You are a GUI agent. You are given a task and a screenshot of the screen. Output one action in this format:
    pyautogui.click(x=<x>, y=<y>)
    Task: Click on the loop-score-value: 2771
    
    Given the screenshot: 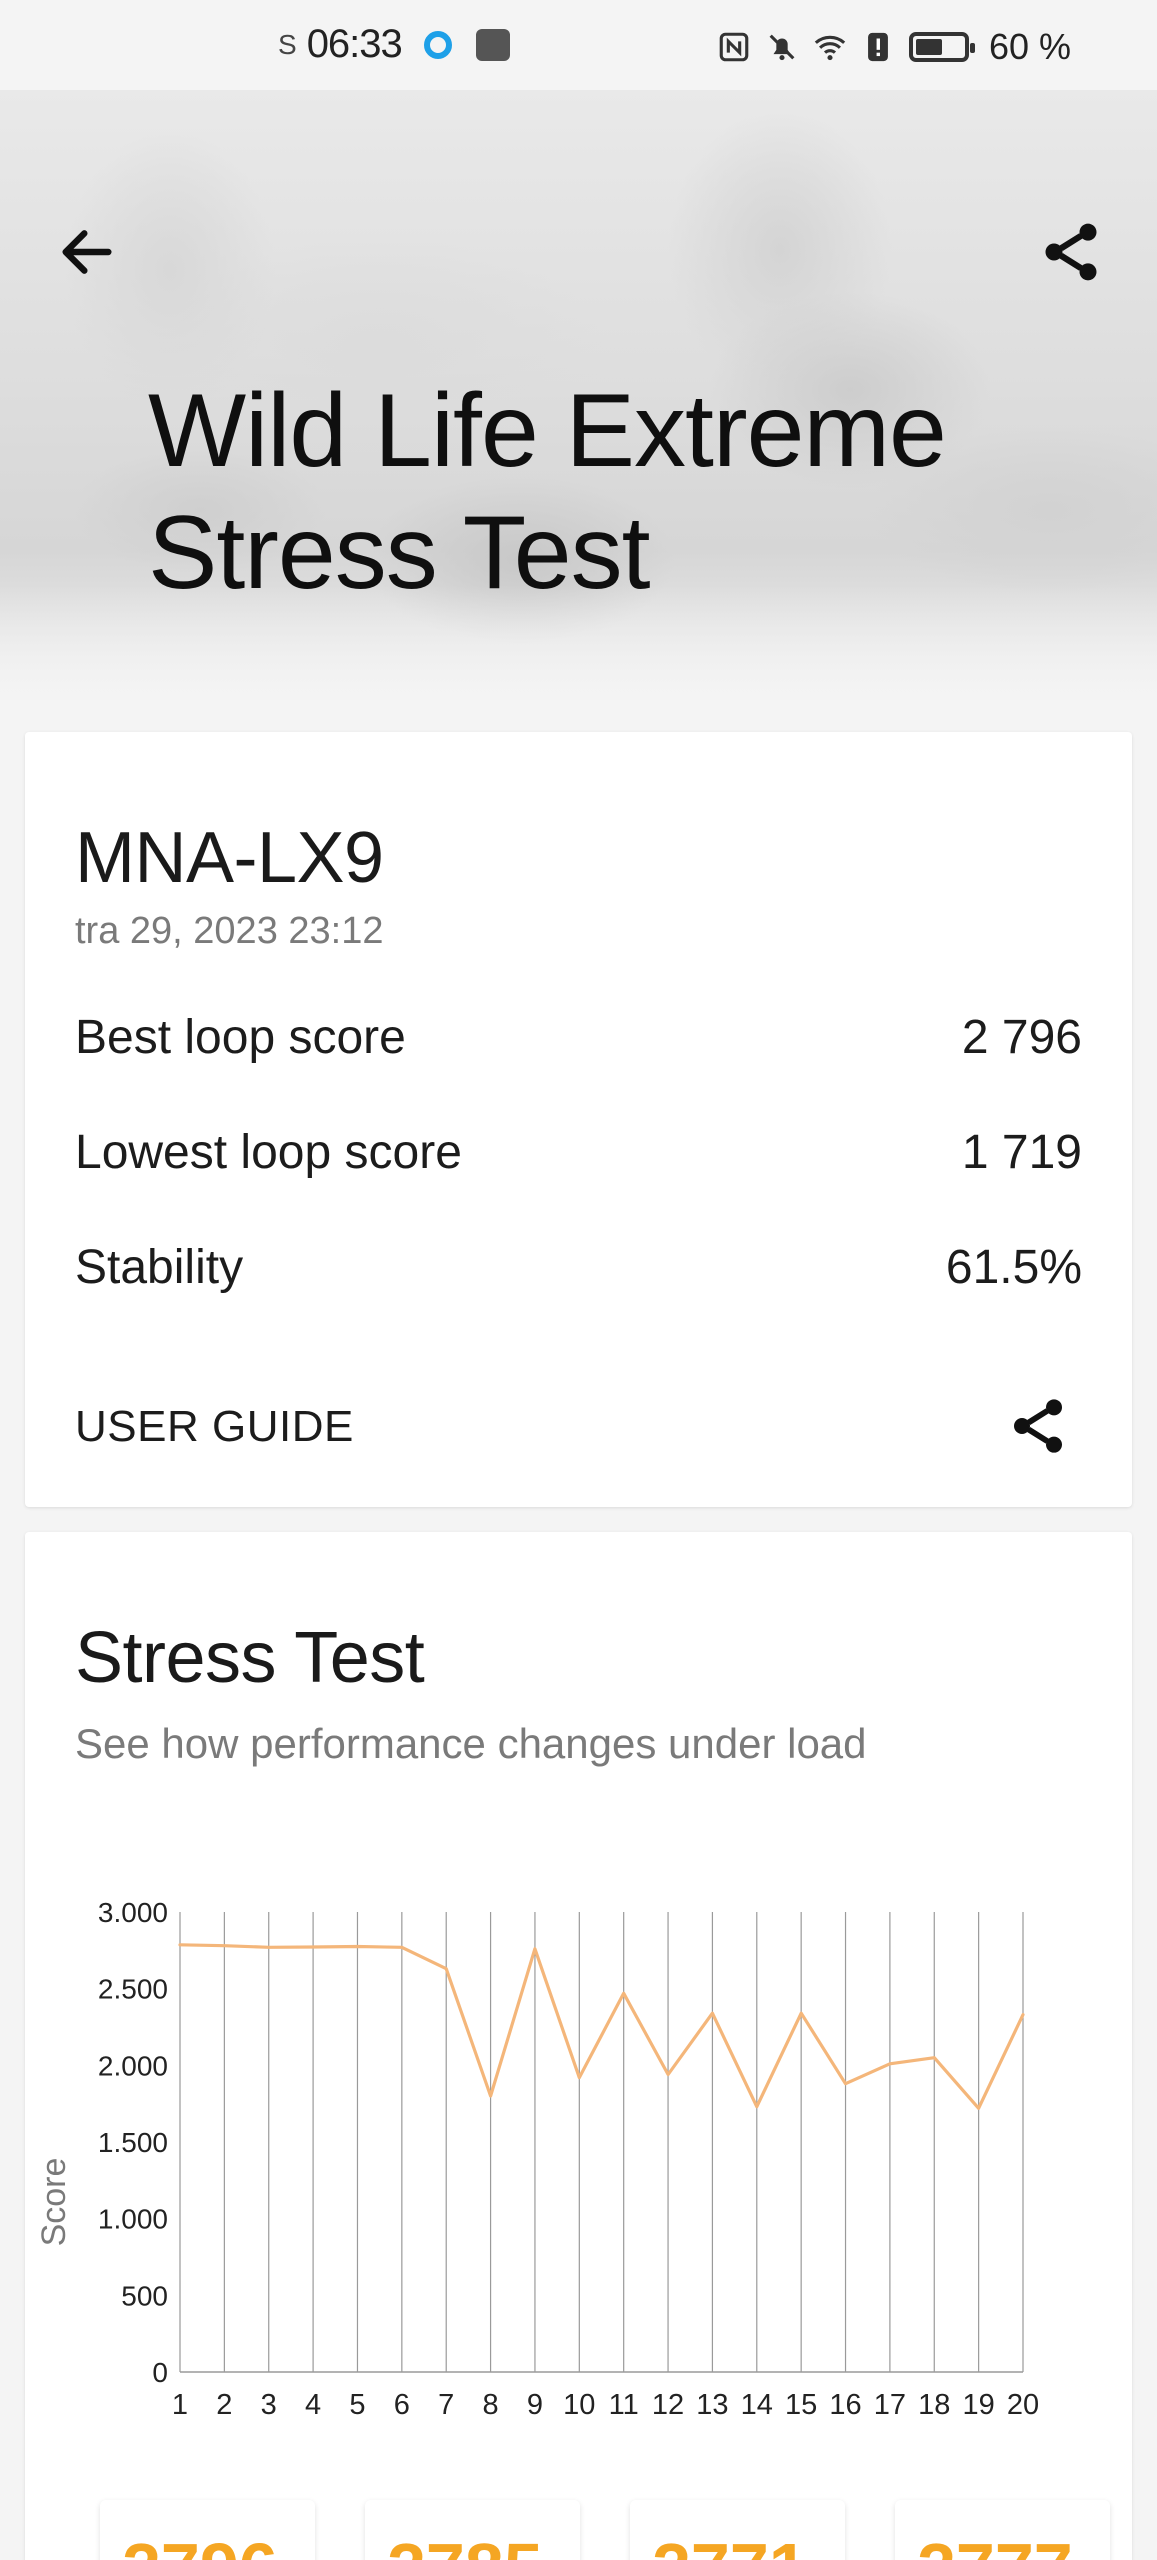 What is the action you would take?
    pyautogui.click(x=730, y=2544)
    